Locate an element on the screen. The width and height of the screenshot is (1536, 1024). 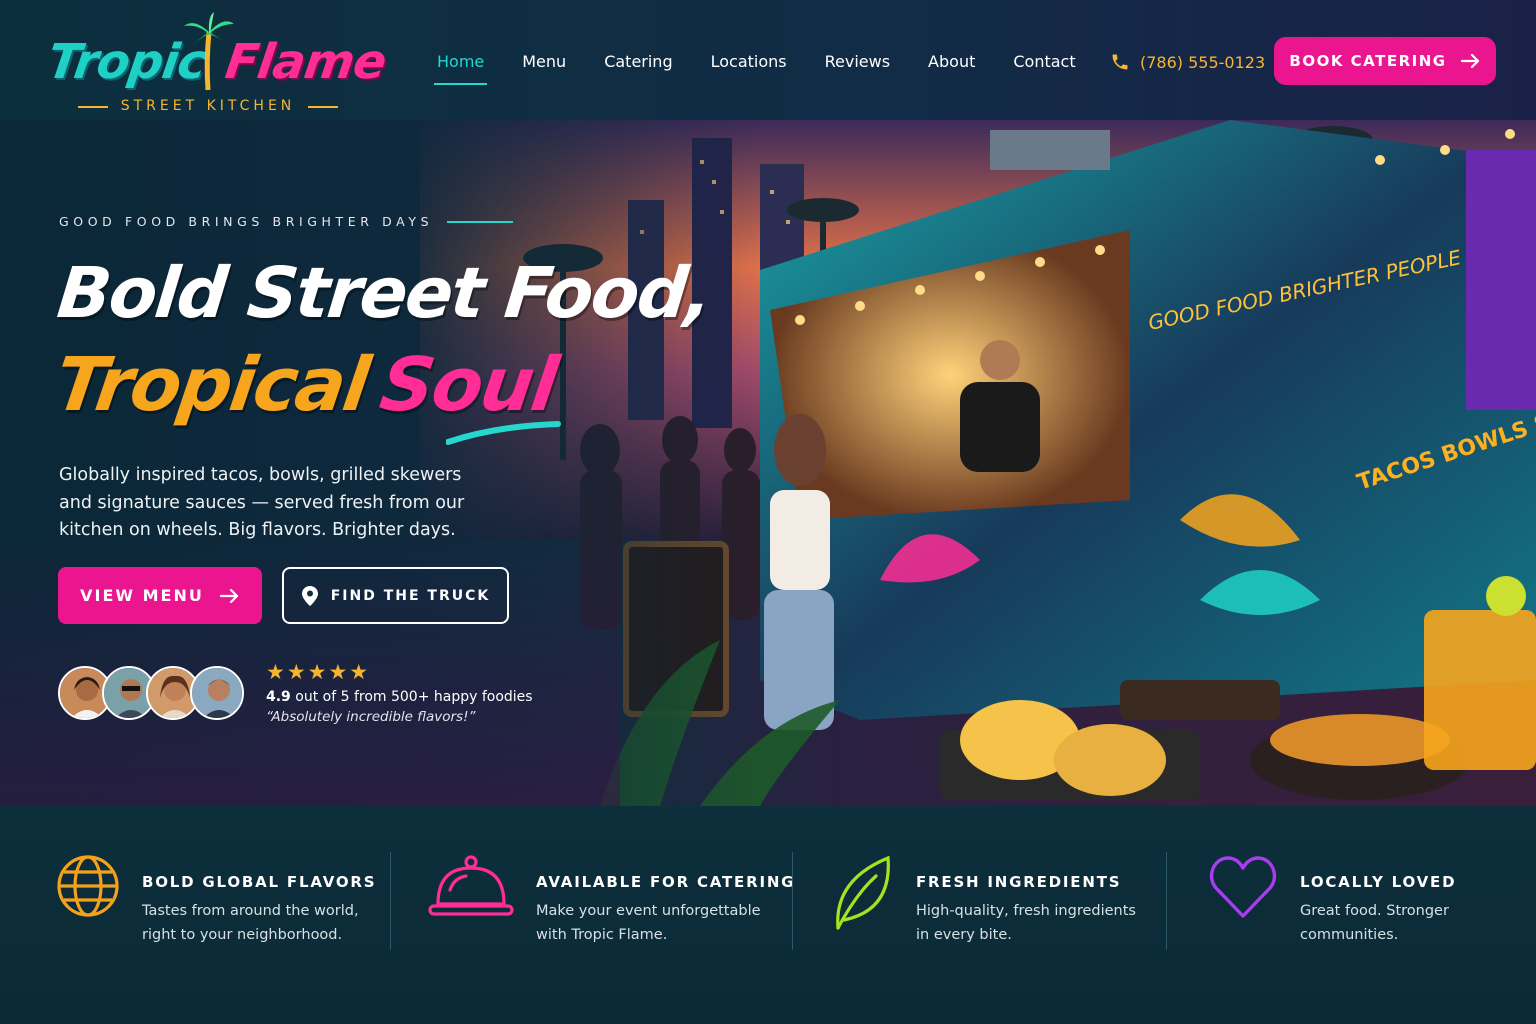
rating-line: 4.9 out of 5 from 500+ happy foodies is located at coordinates (399, 697).